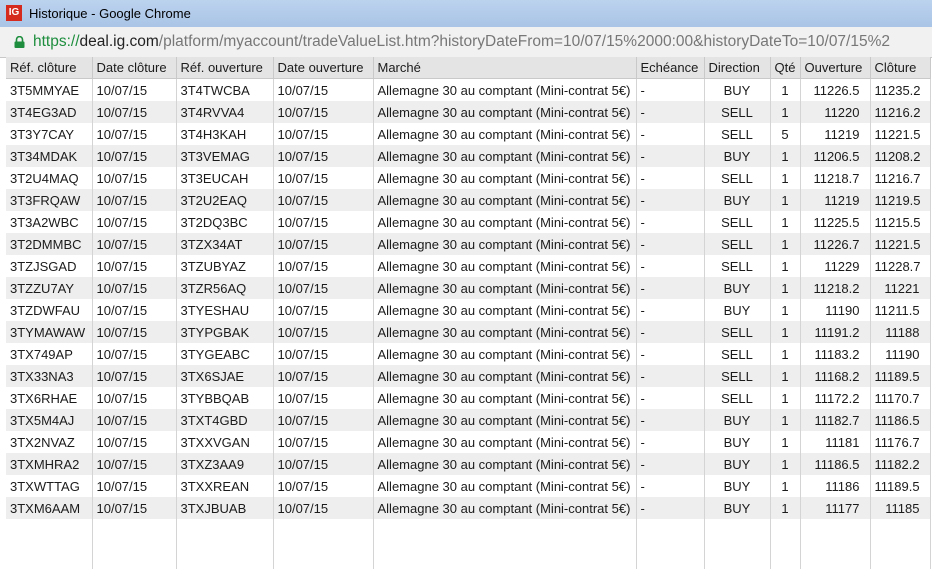 The image size is (932, 569). I want to click on col-header-cloture: Clôture, so click(900, 68).